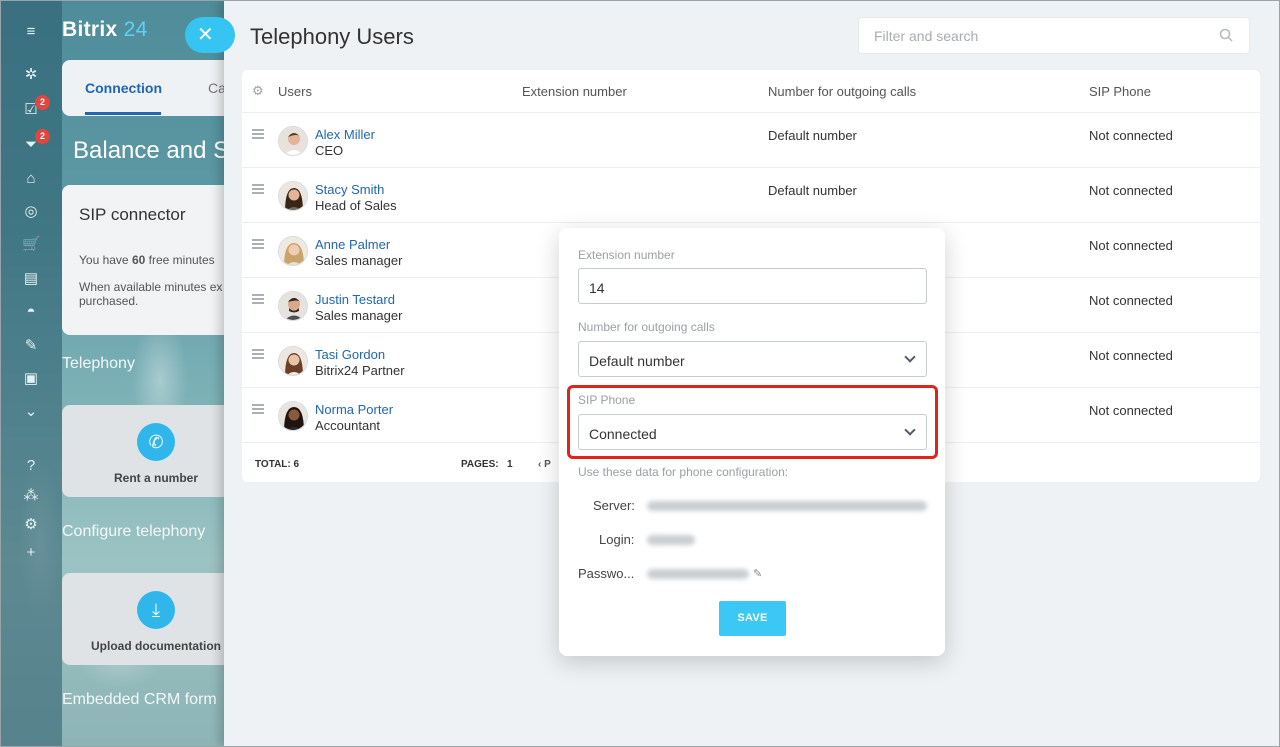  What do you see at coordinates (607, 400) in the screenshot?
I see `sip-phone-label: SIP Phone` at bounding box center [607, 400].